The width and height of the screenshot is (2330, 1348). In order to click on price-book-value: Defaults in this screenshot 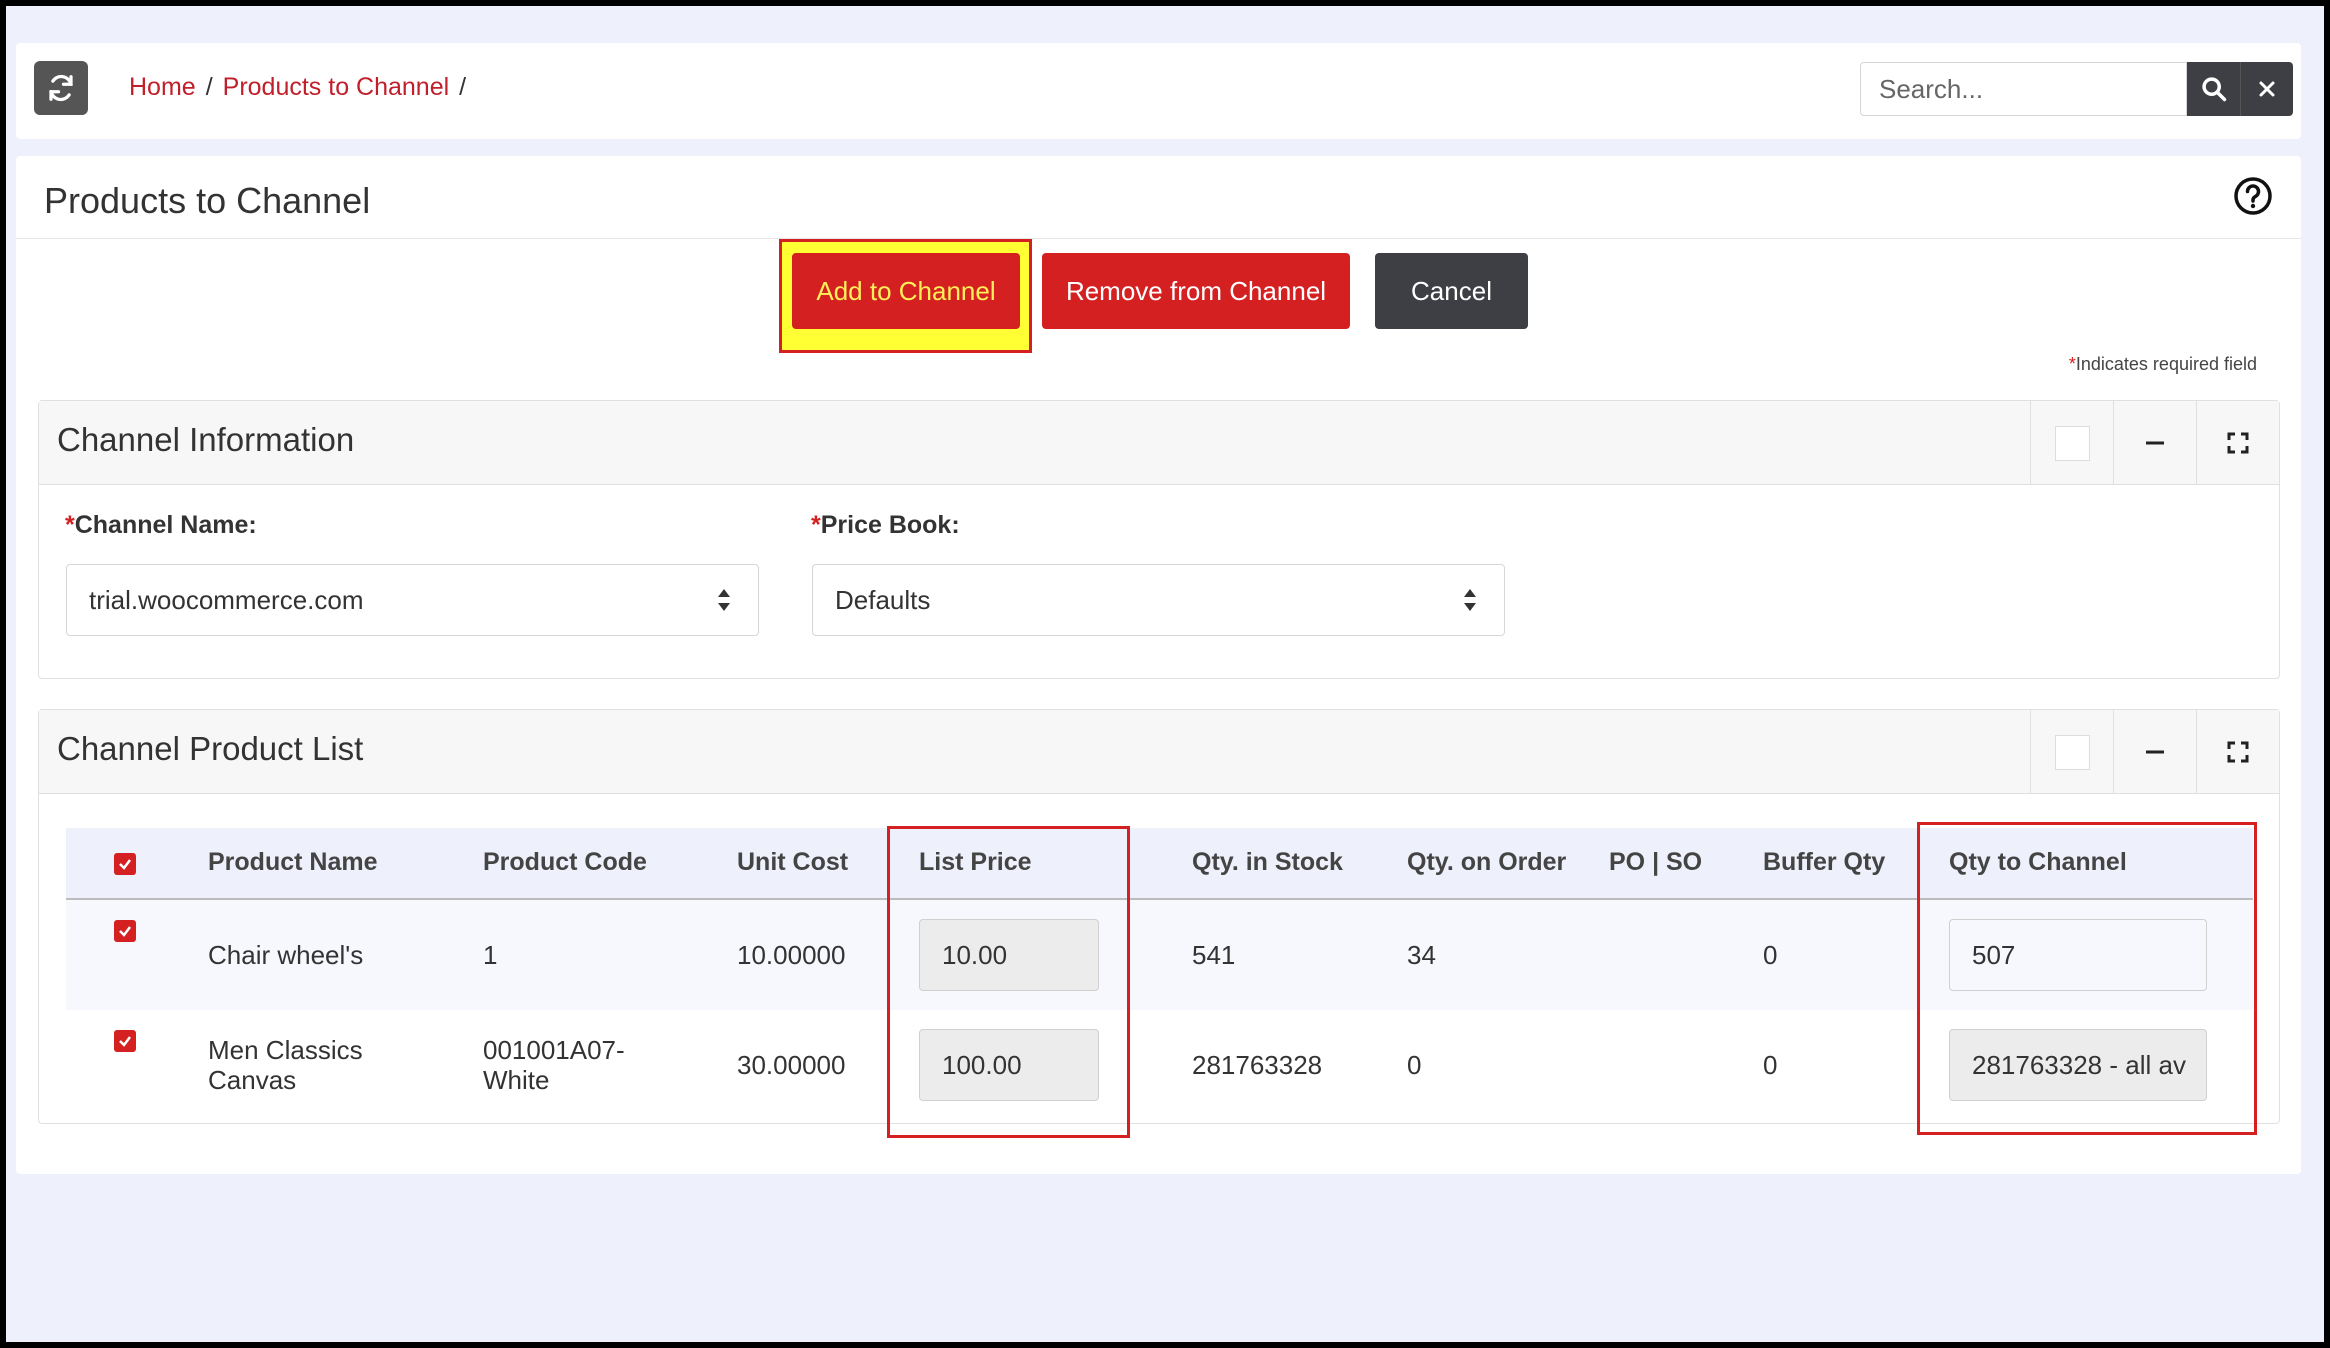, I will do `click(883, 599)`.